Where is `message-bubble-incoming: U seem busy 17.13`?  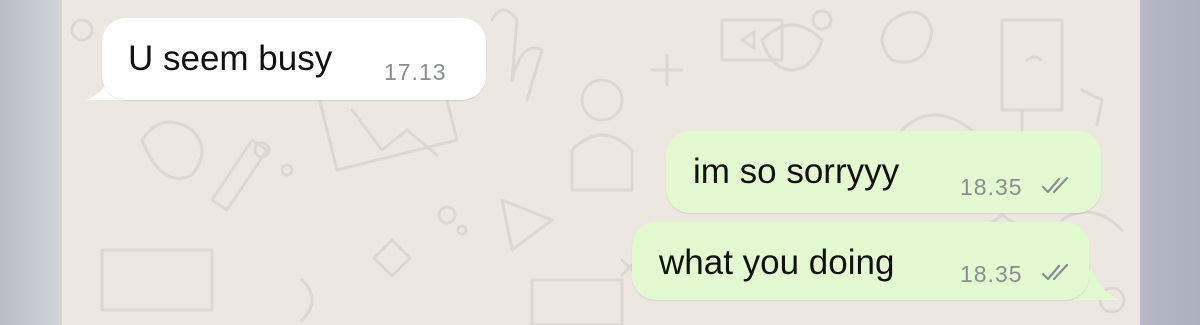
message-bubble-incoming: U seem busy 17.13 is located at coordinates (294, 59).